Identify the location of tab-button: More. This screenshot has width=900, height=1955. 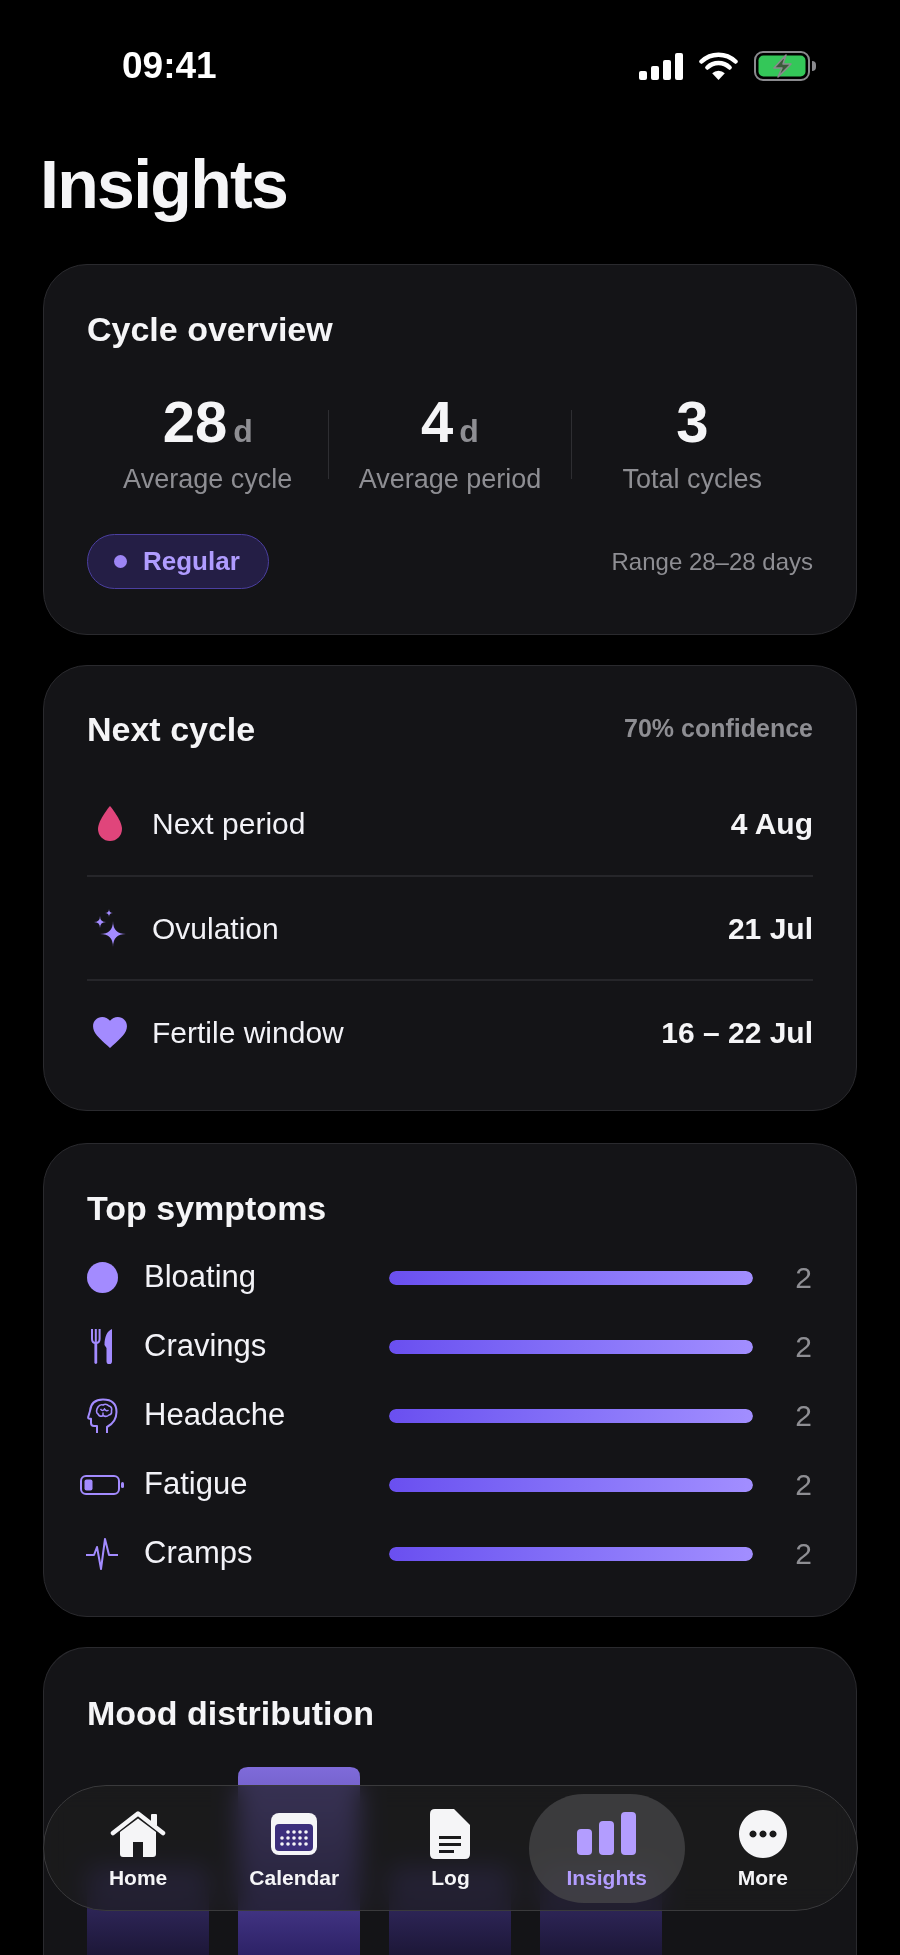
(762, 1848).